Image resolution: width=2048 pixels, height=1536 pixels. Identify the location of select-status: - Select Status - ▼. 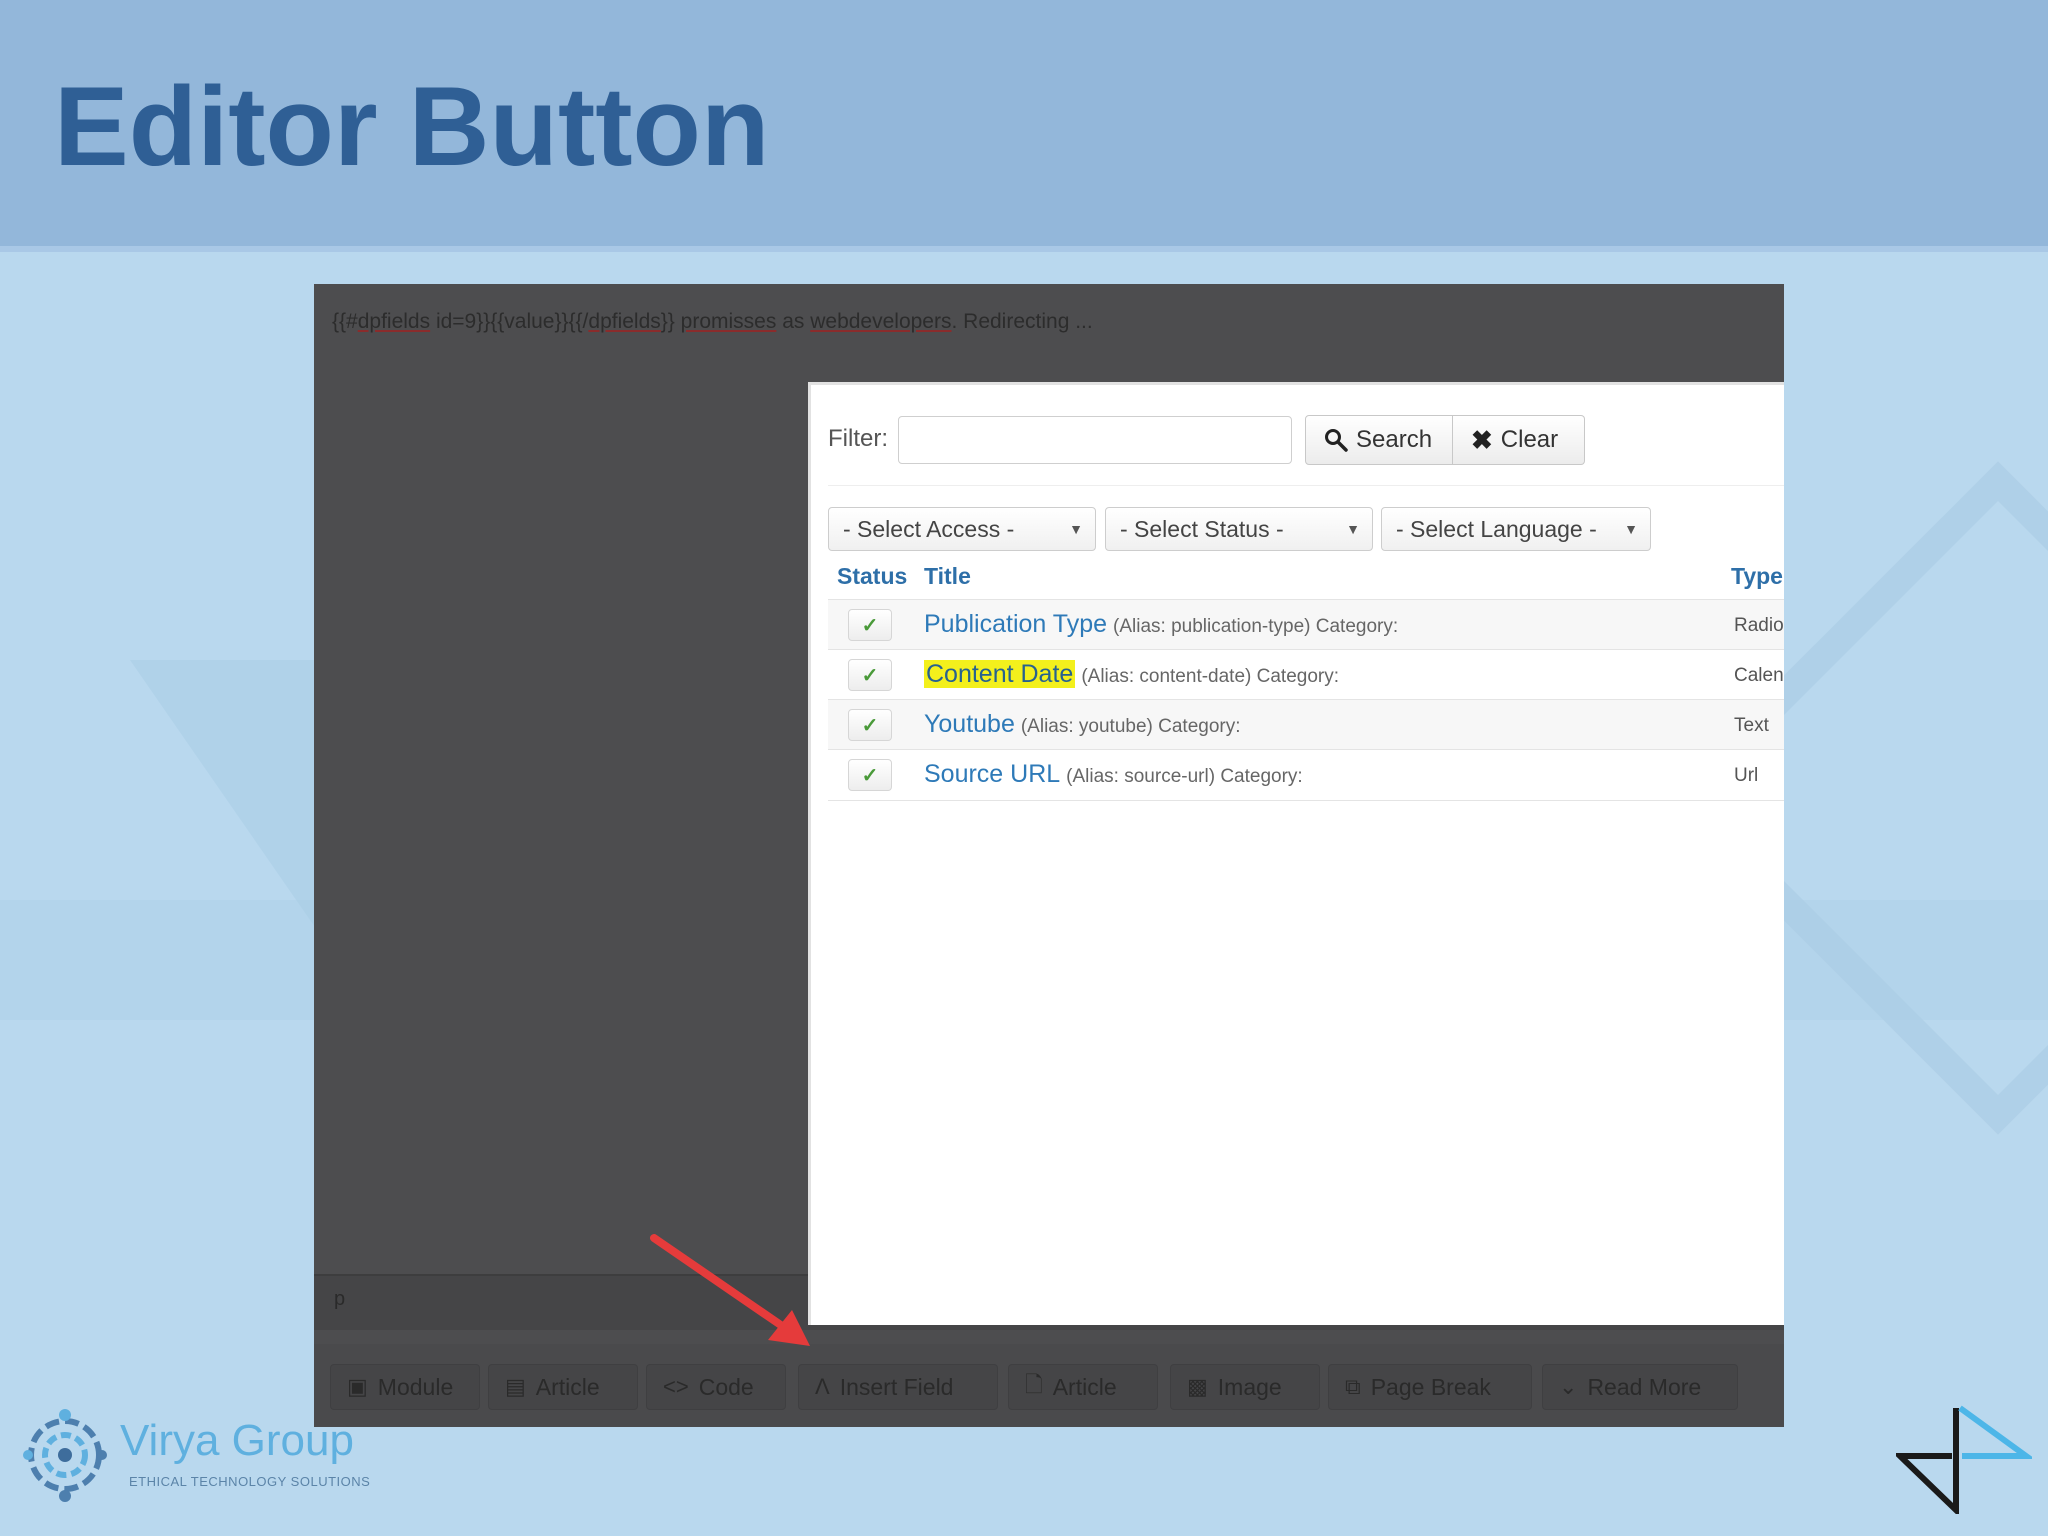
(1239, 529).